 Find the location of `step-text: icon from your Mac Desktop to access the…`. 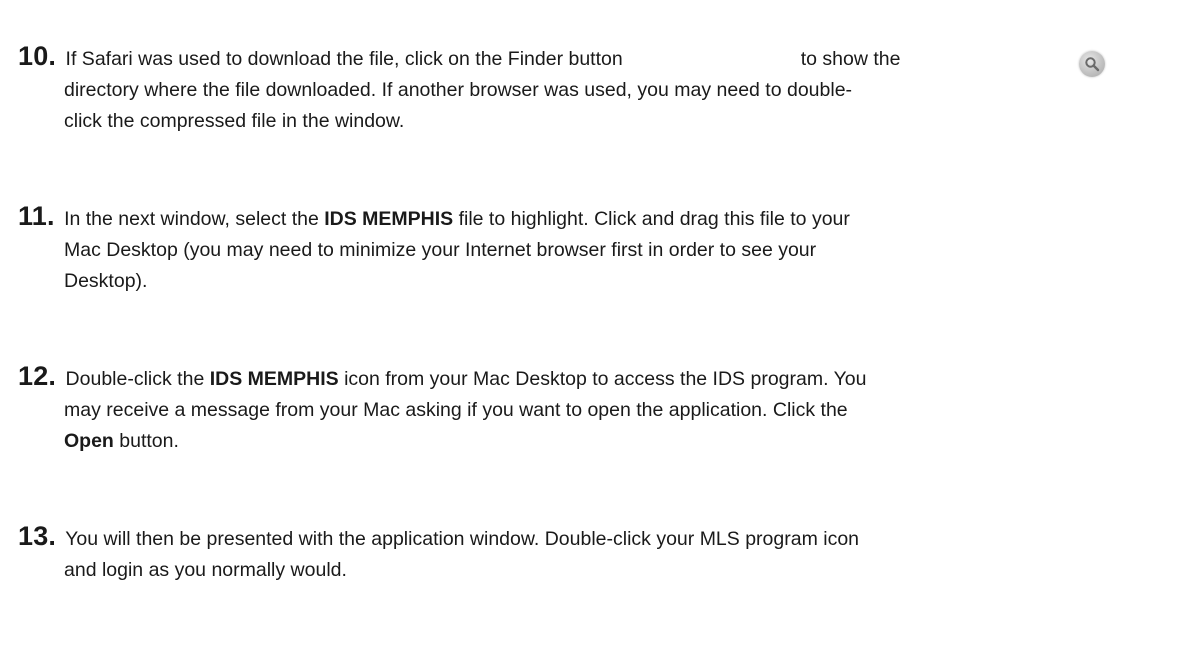

step-text: icon from your Mac Desktop to access the… is located at coordinates (602, 379).